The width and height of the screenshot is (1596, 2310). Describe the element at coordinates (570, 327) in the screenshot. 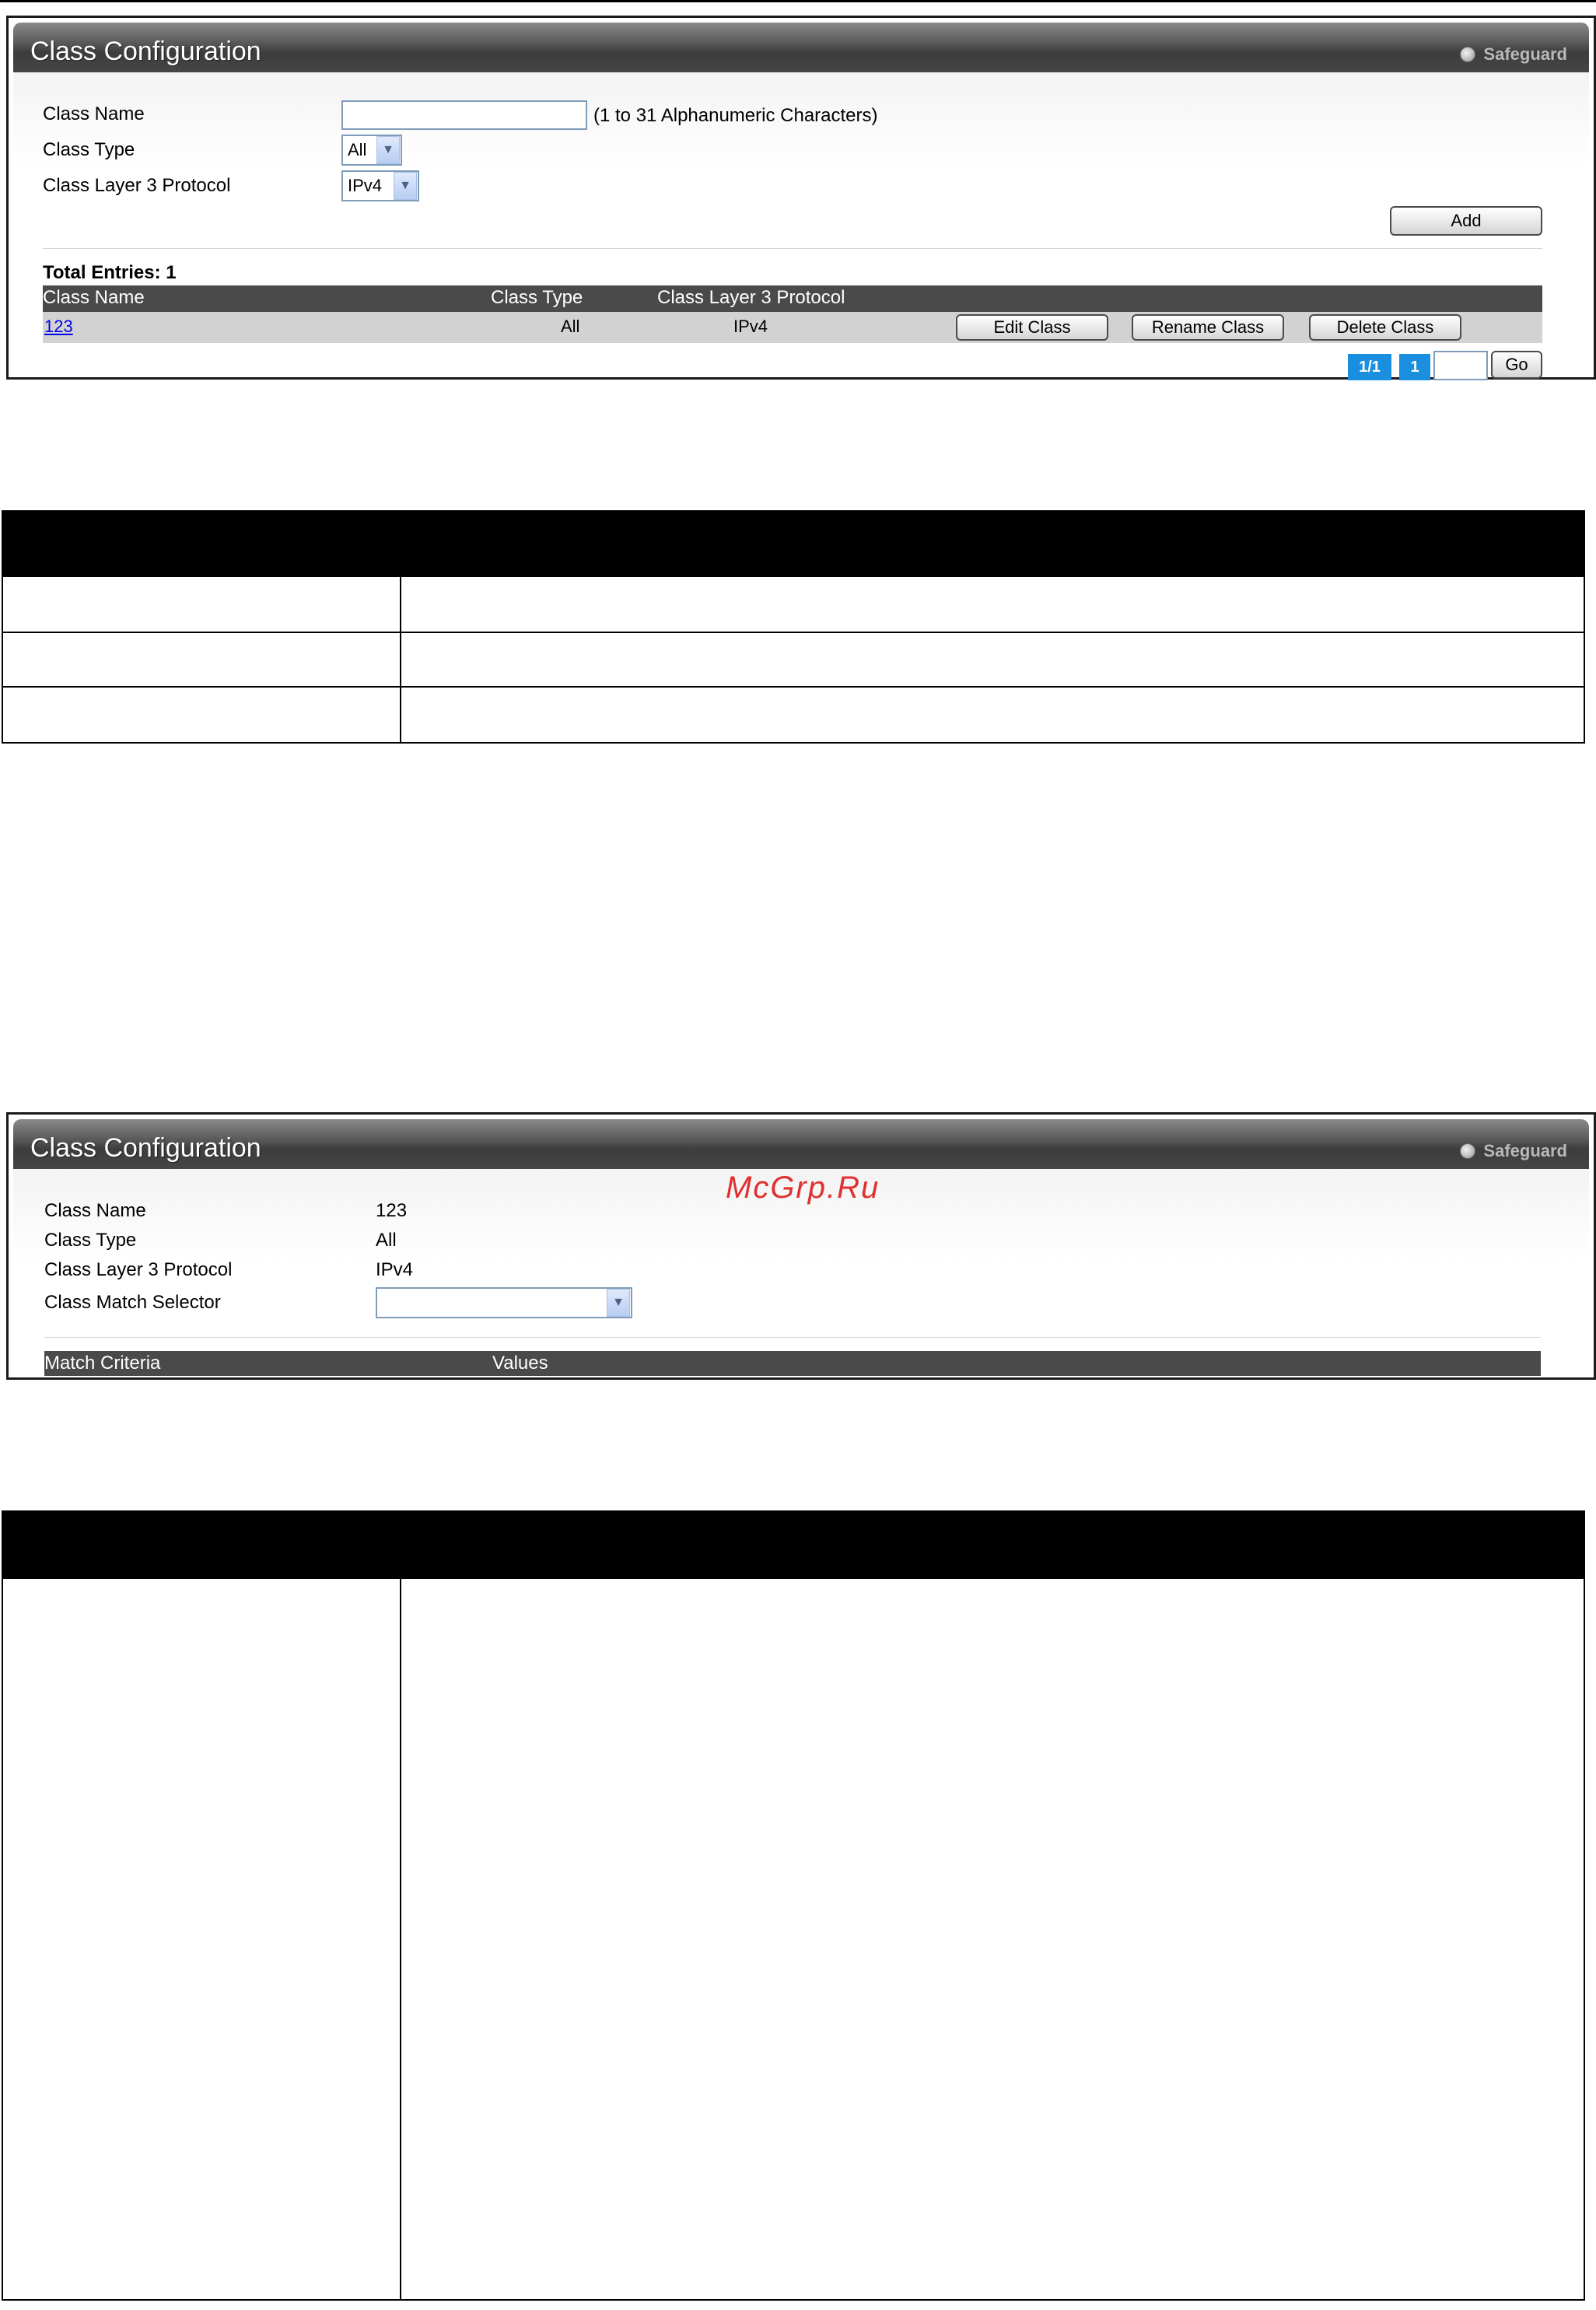

I see `class-type-cell: All` at that location.